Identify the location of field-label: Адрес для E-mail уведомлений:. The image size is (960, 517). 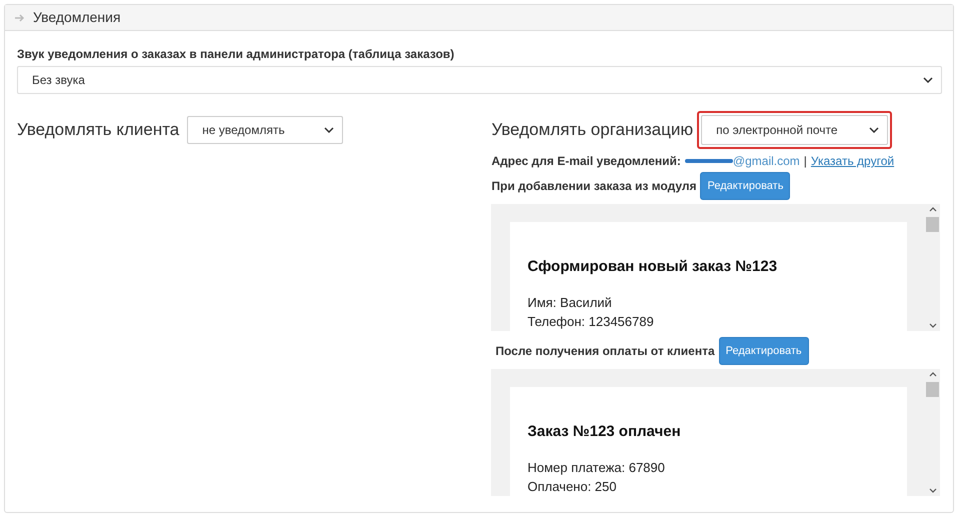
(586, 161).